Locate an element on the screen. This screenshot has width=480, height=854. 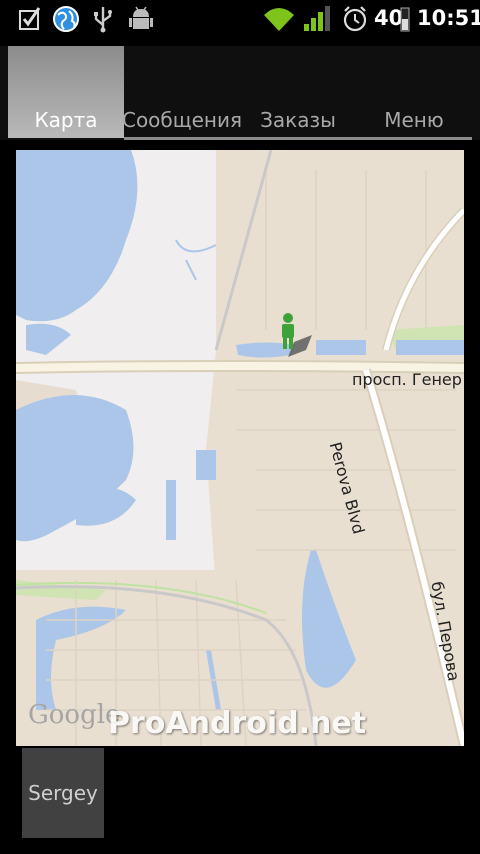
tab-messages: Сообщения is located at coordinates (182, 92).